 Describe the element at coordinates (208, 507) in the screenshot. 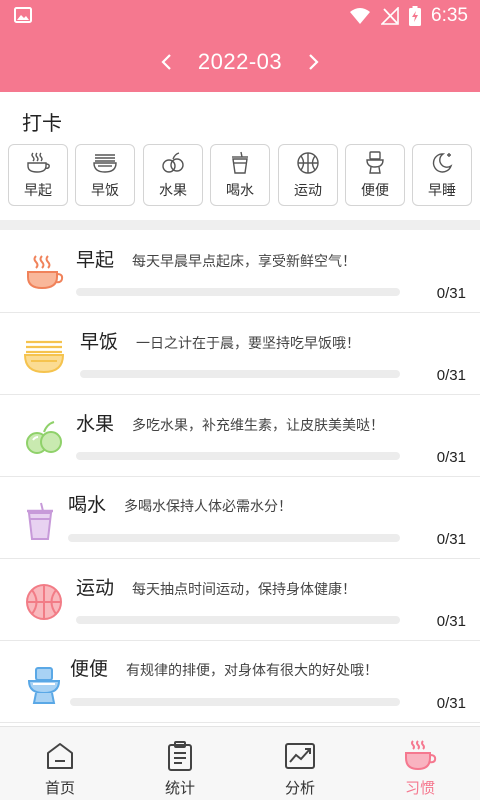

I see `habit-description: 多喝水保持人体必需水分！` at that location.